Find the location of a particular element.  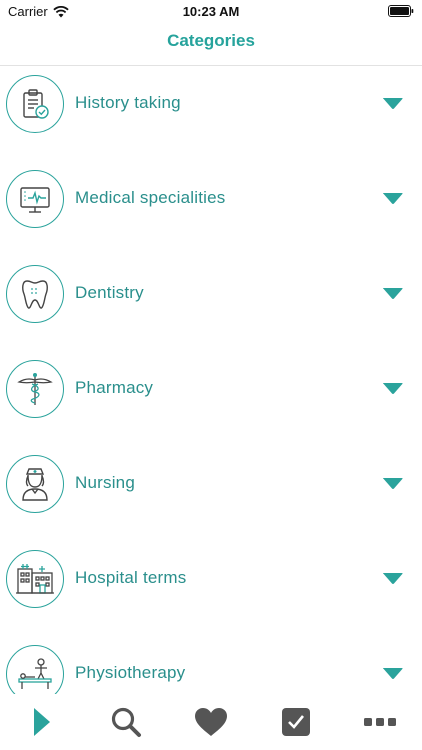

play-icon is located at coordinates (42, 722).